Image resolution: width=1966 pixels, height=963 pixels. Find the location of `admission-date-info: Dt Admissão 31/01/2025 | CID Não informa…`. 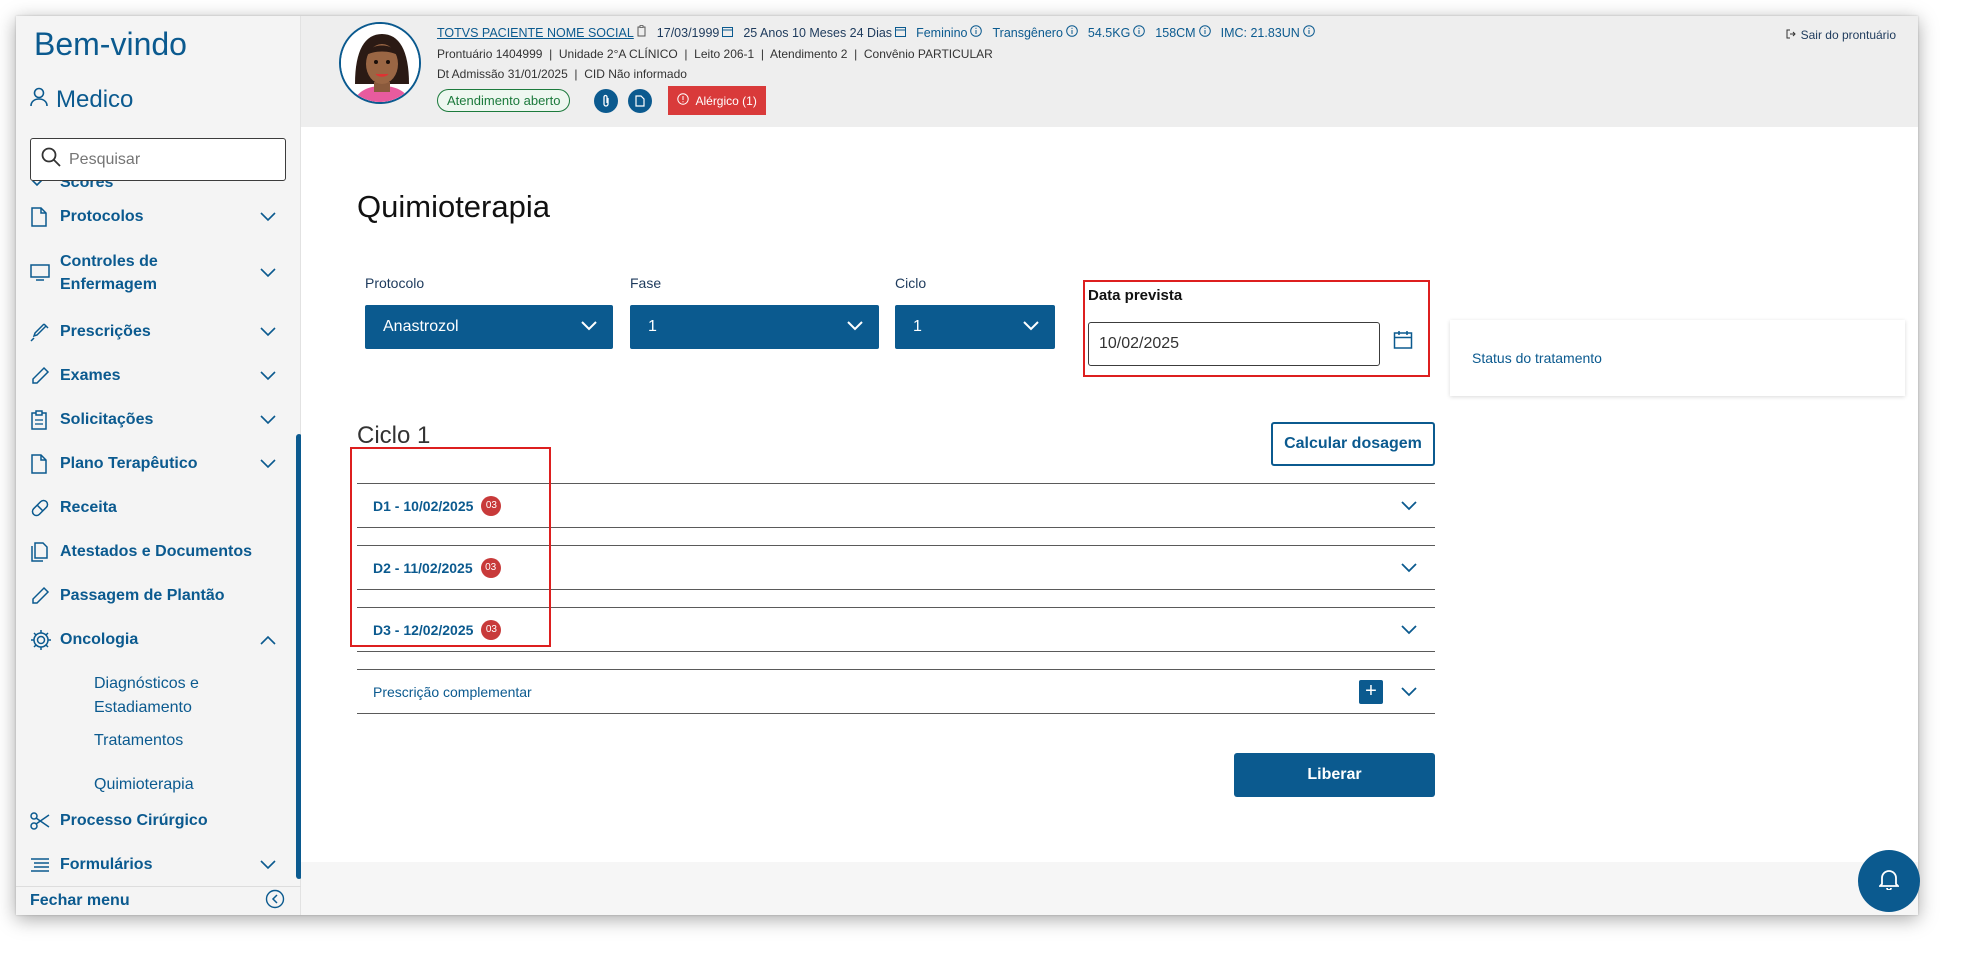

admission-date-info: Dt Admissão 31/01/2025 | CID Não informa… is located at coordinates (562, 74).